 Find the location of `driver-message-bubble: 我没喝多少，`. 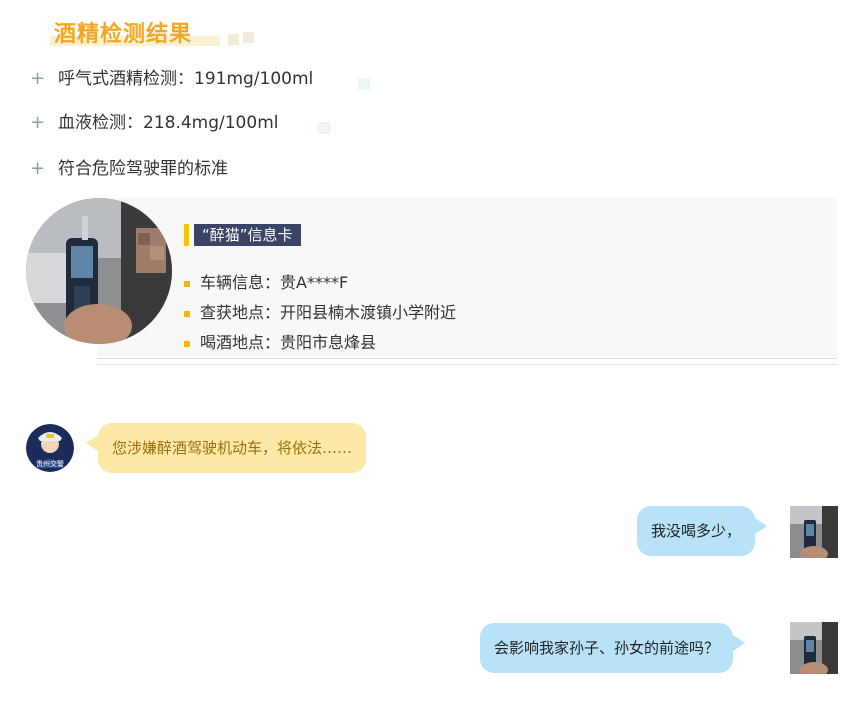

driver-message-bubble: 我没喝多少， is located at coordinates (702, 531).